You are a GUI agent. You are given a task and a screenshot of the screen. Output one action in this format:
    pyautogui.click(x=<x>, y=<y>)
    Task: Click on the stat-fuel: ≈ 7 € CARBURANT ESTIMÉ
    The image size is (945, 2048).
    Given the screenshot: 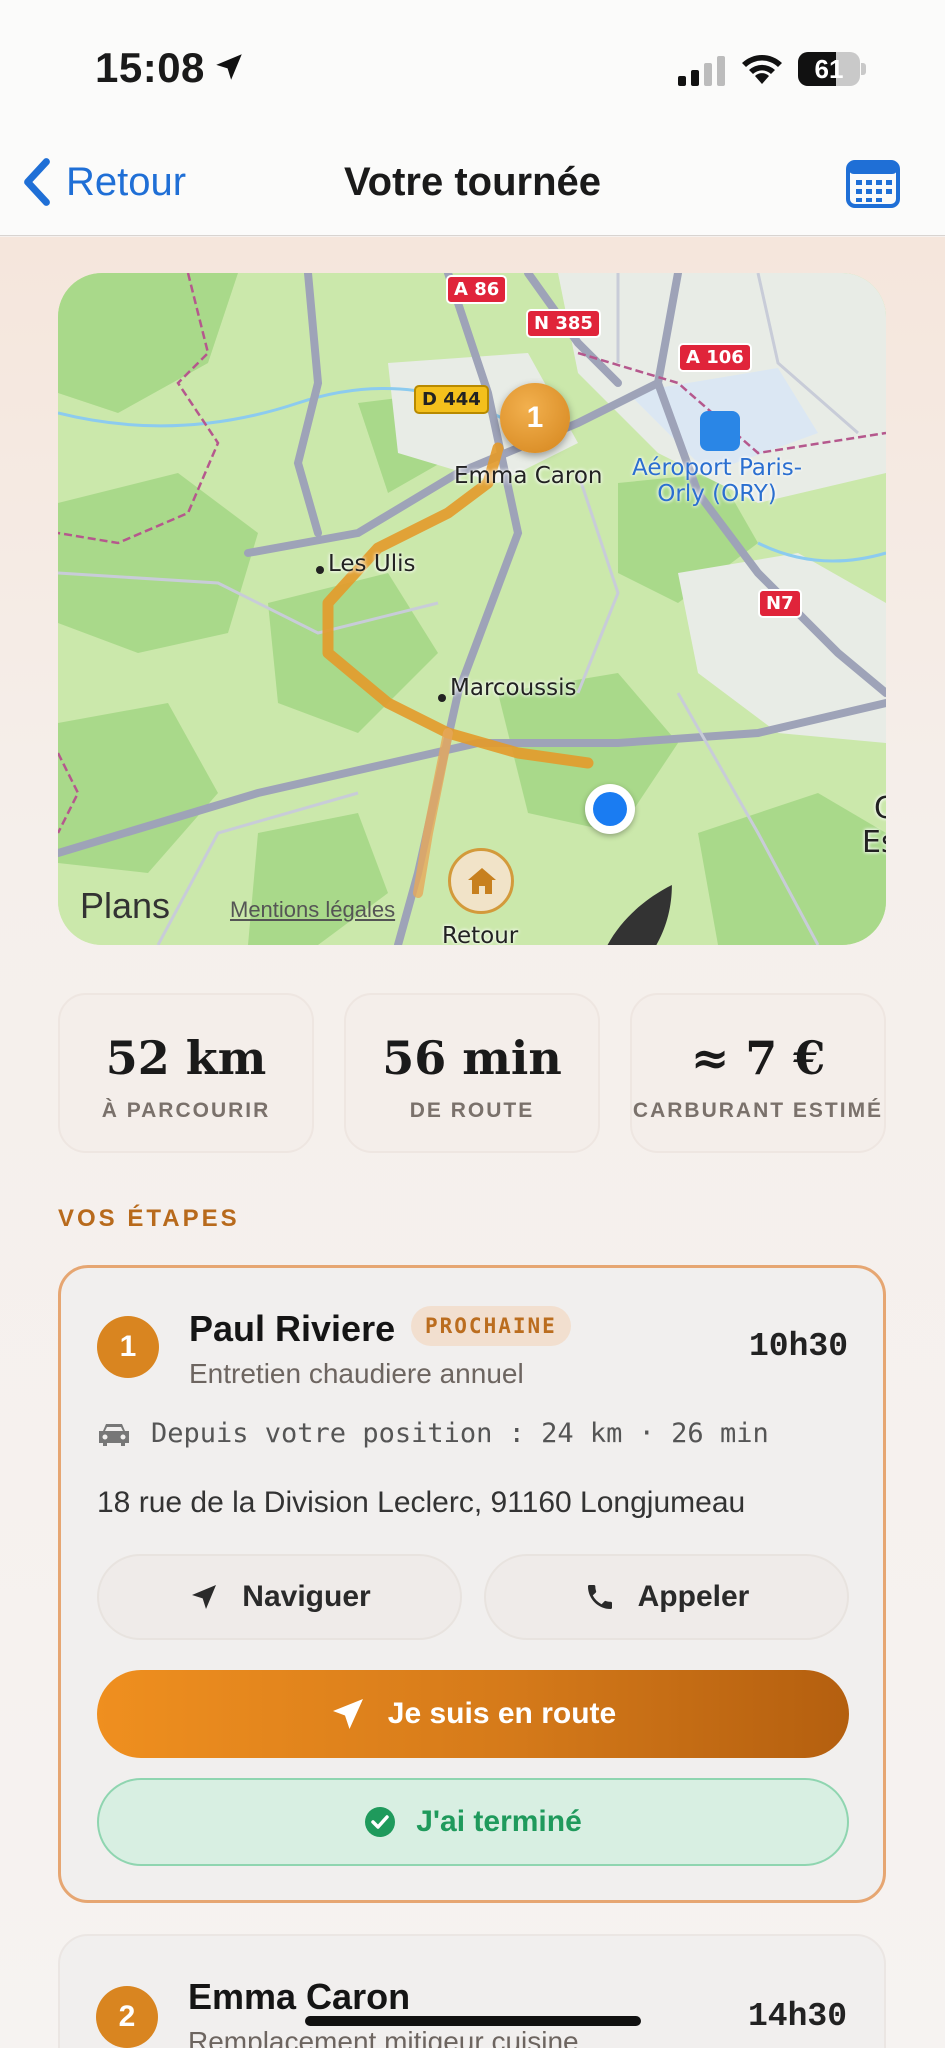 What is the action you would take?
    pyautogui.click(x=758, y=1073)
    